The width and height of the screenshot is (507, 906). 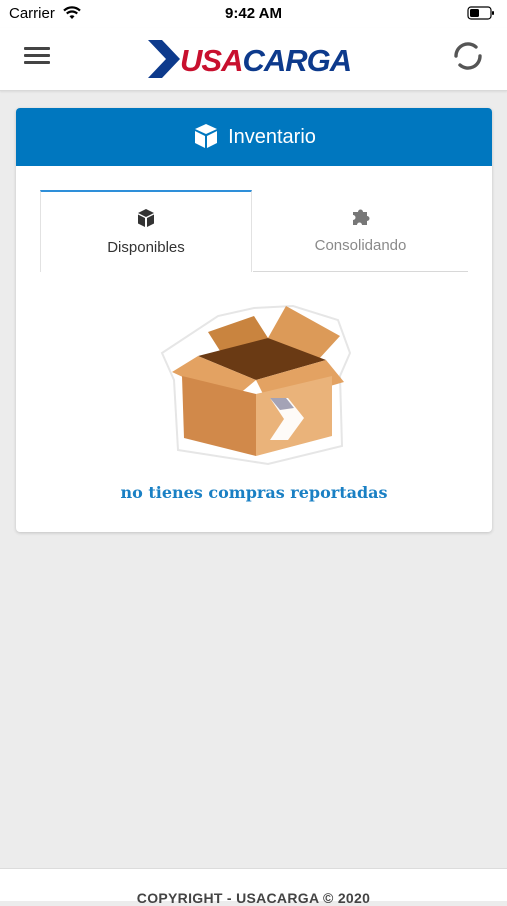 I want to click on usacarga-logo: USACARGA, so click(x=250, y=59).